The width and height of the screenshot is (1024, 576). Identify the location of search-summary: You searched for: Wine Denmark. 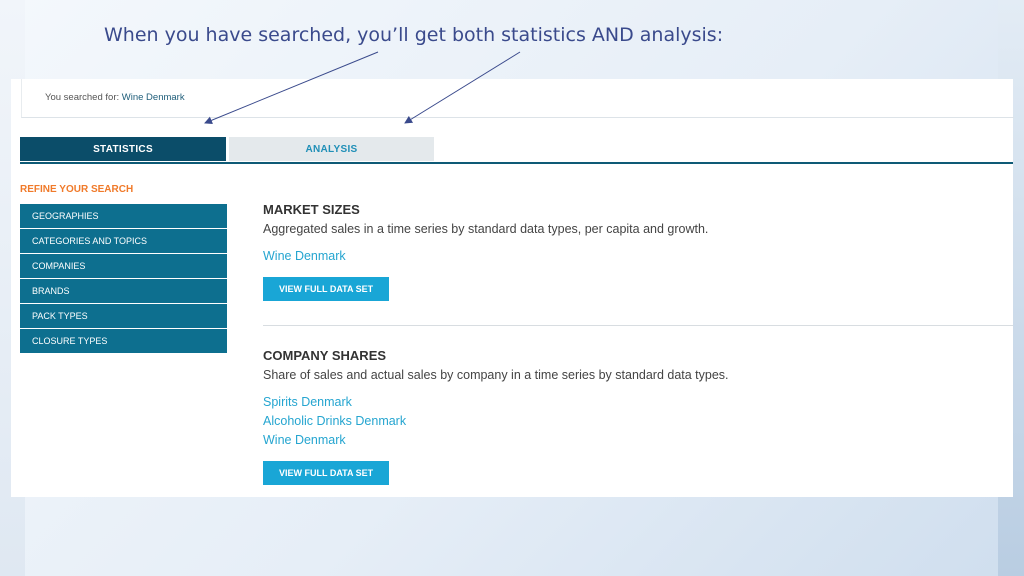
(115, 97).